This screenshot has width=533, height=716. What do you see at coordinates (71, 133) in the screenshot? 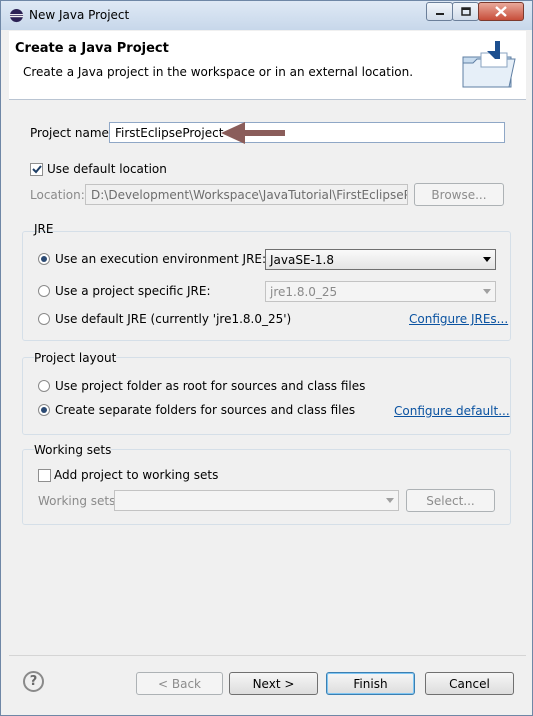
I see `project-name-label: Project name:` at bounding box center [71, 133].